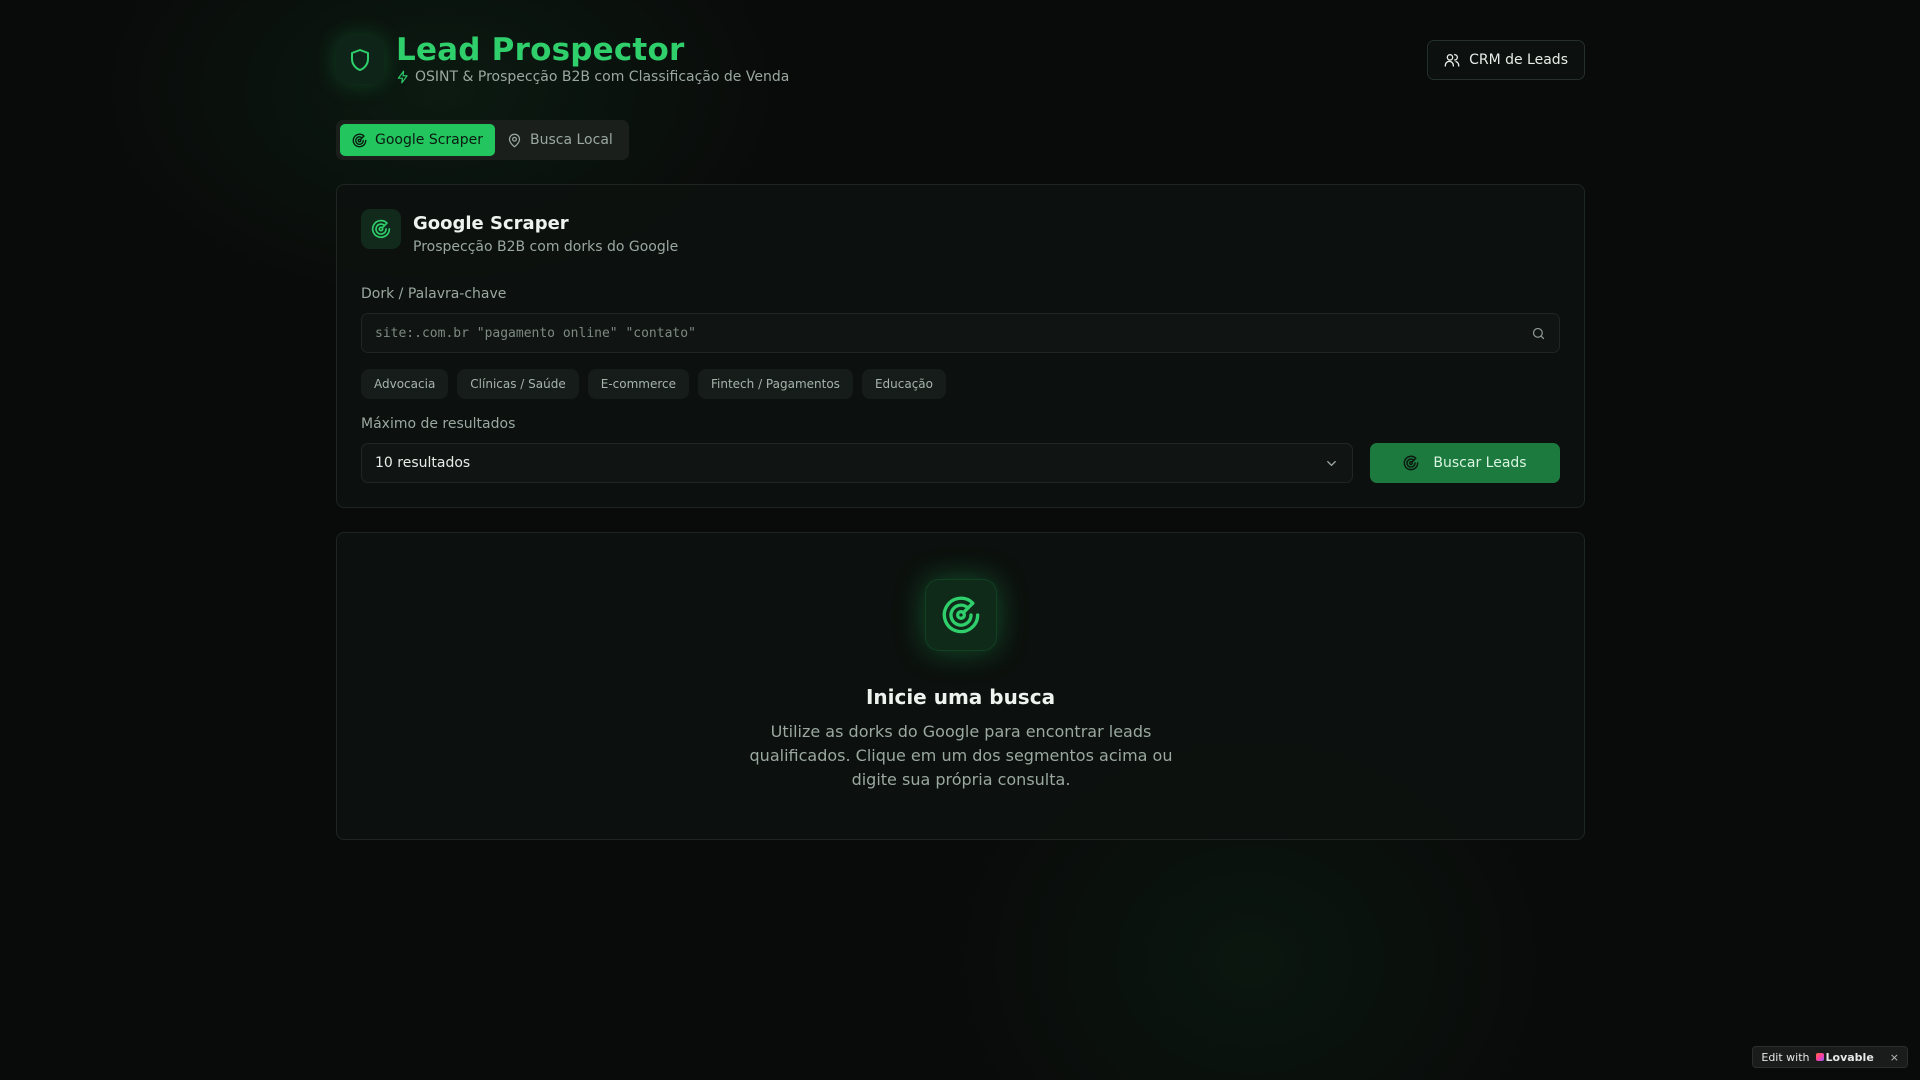 The width and height of the screenshot is (1920, 1080). I want to click on dork-field, so click(960, 333).